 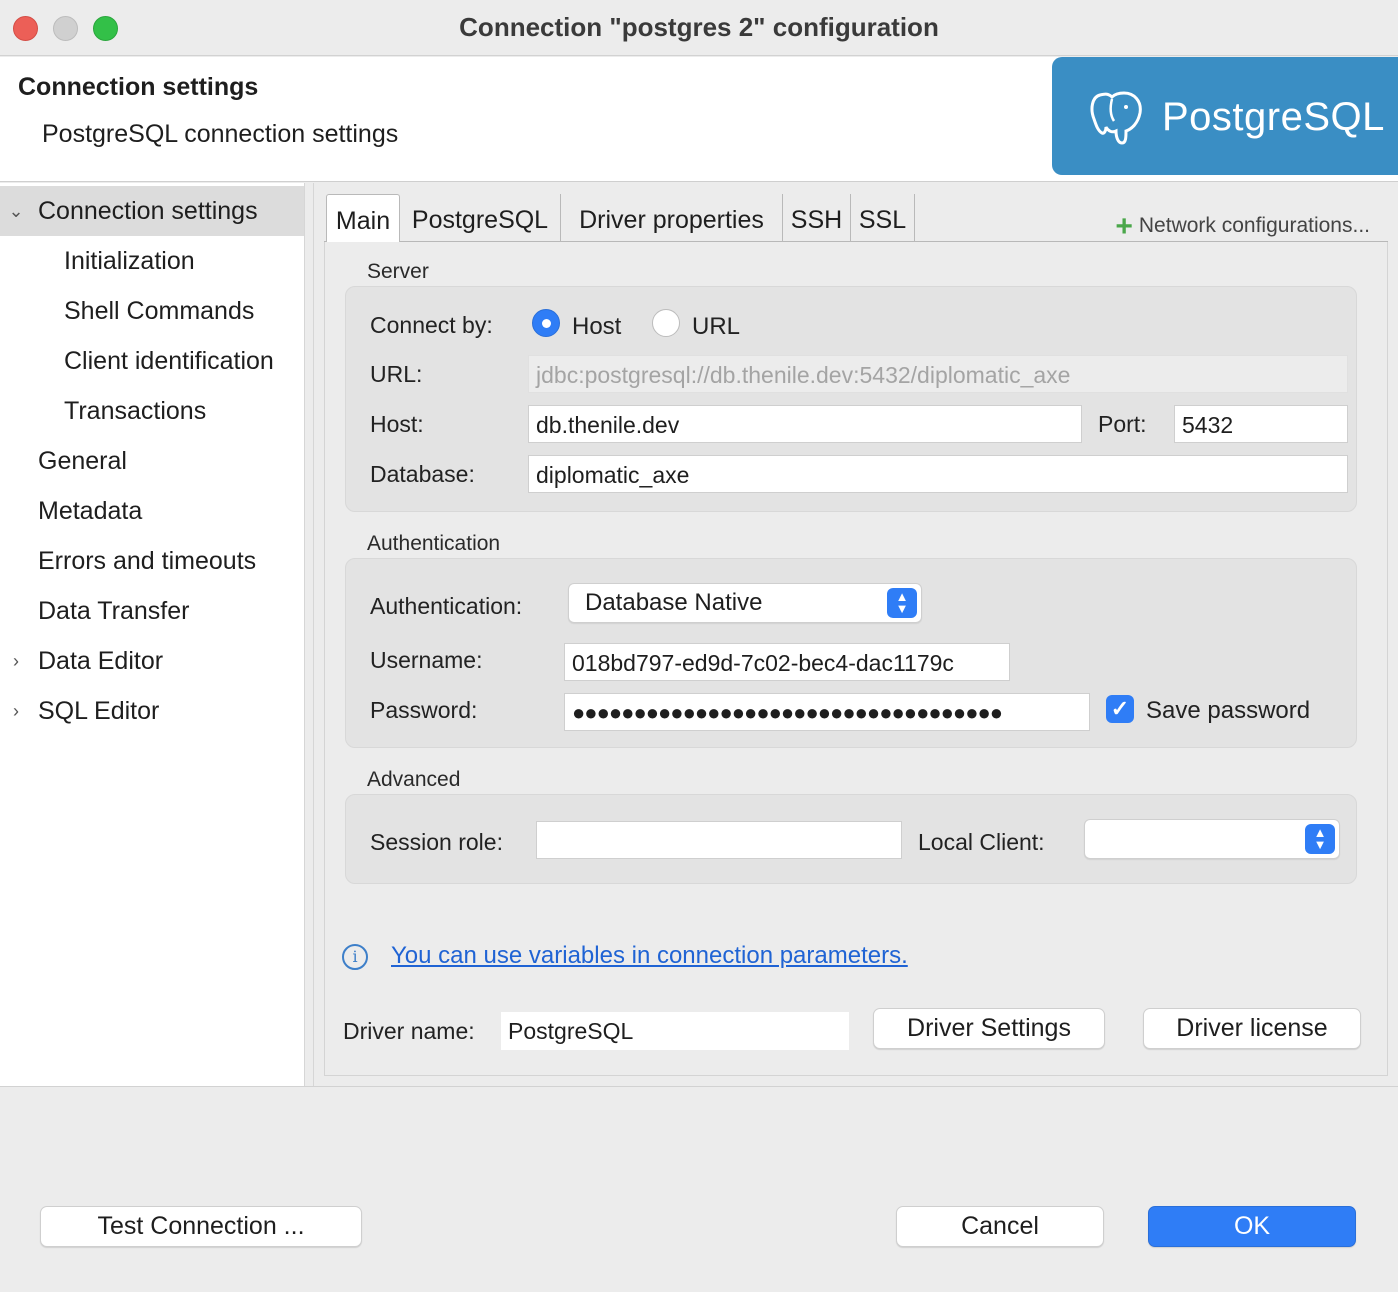 I want to click on url-radio, so click(x=666, y=323).